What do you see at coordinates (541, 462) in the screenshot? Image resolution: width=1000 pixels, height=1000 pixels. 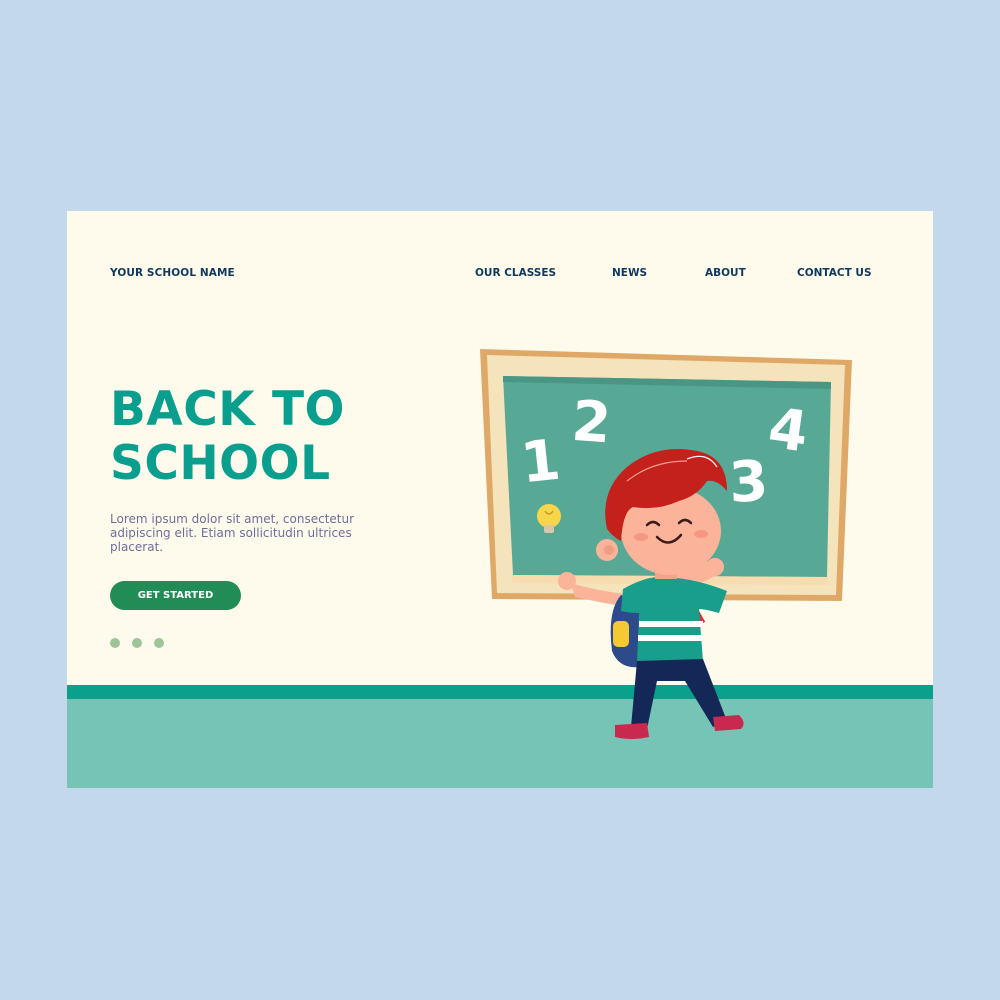 I see `number-1: 1` at bounding box center [541, 462].